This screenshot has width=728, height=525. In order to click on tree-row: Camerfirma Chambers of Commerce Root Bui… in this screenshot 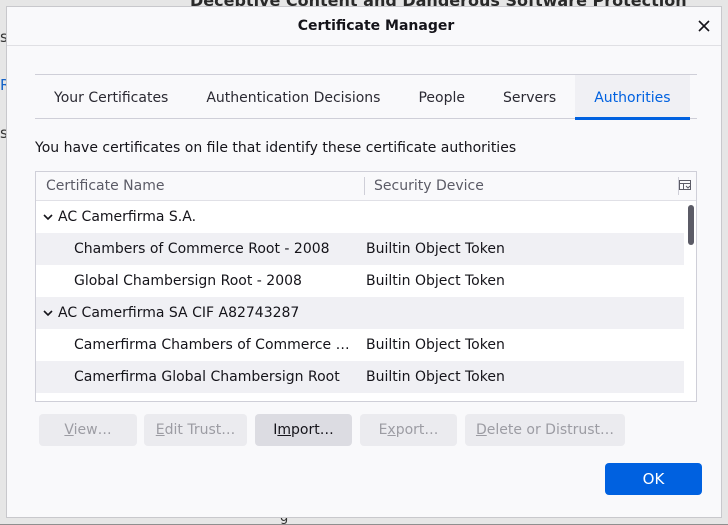, I will do `click(360, 345)`.